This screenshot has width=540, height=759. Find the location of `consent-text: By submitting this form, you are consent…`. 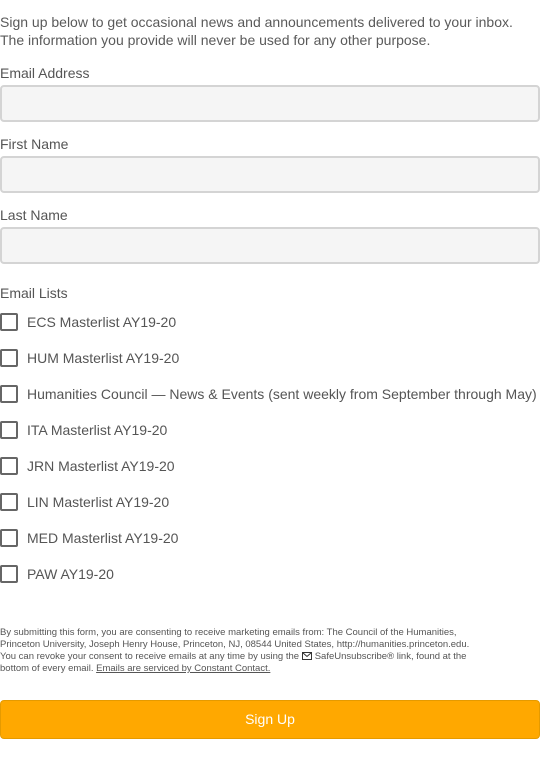

consent-text: By submitting this form, you are consent… is located at coordinates (270, 651).